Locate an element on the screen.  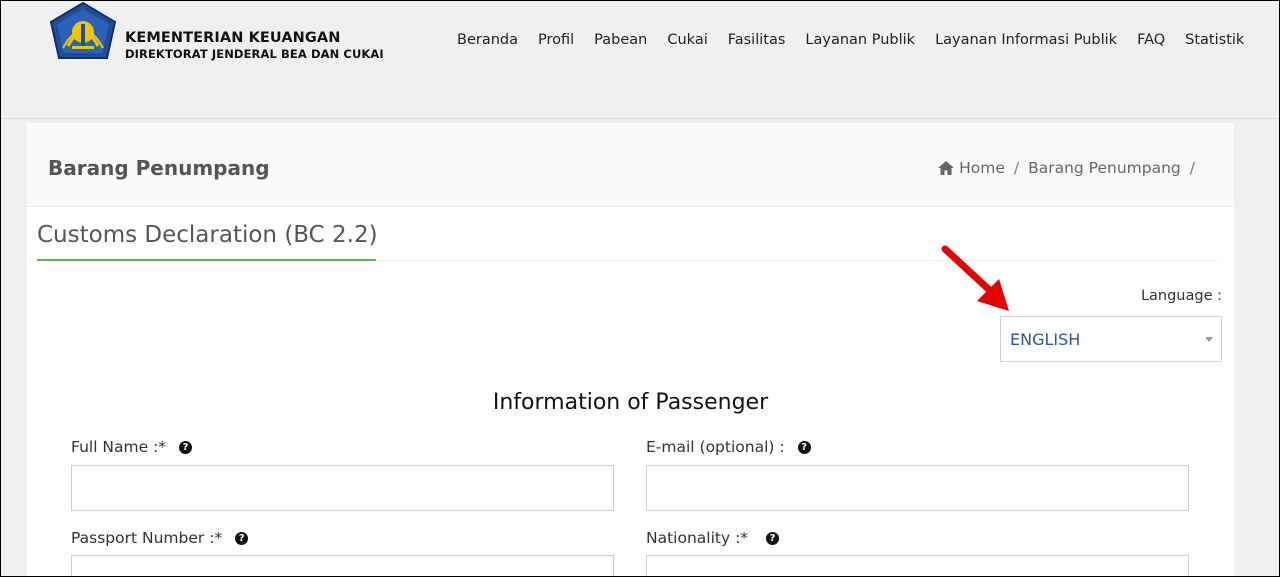
full-name-input is located at coordinates (342, 488).